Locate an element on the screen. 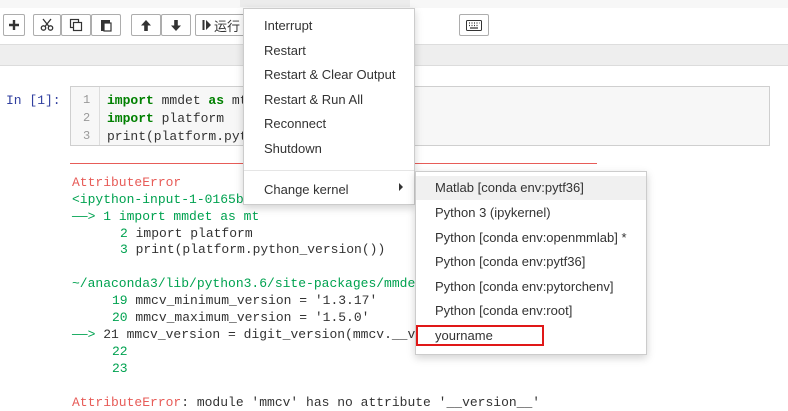 The height and width of the screenshot is (411, 788). traceback-code: mmcv_maximum_version = '1.5.0' is located at coordinates (248, 317).